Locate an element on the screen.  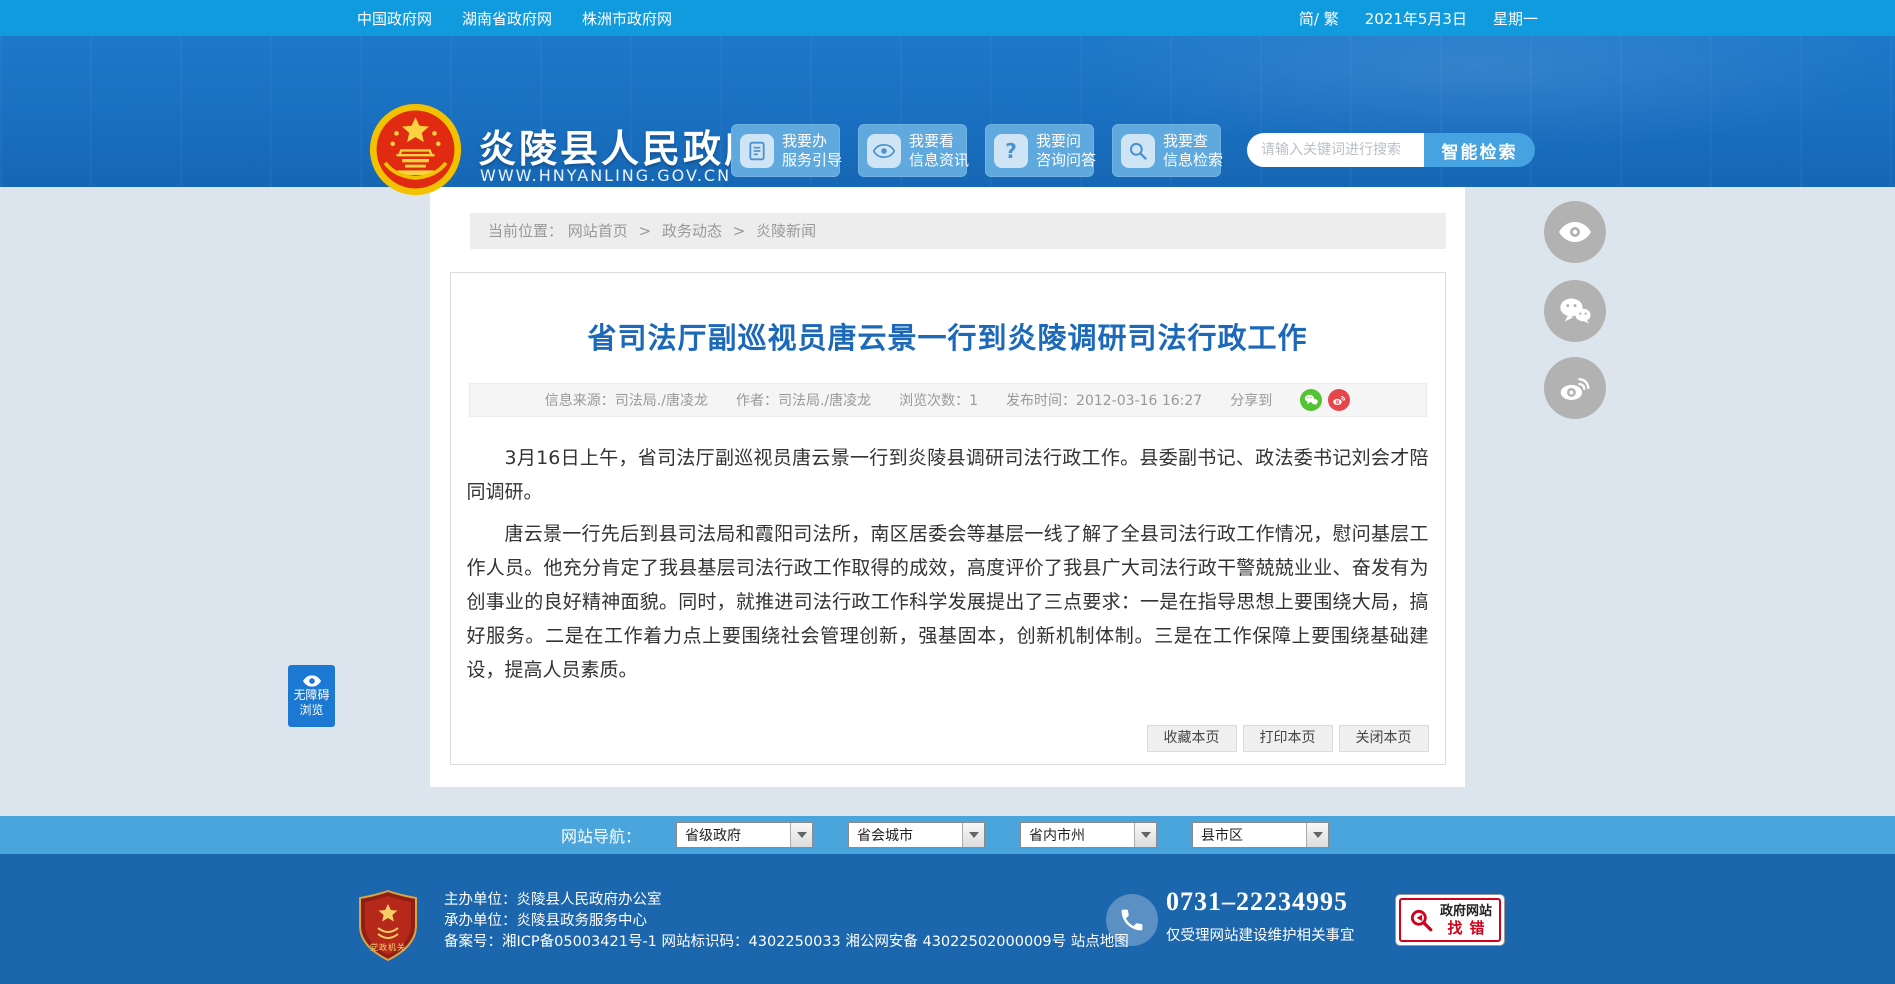
site-search: 智能检索 is located at coordinates (1391, 150).